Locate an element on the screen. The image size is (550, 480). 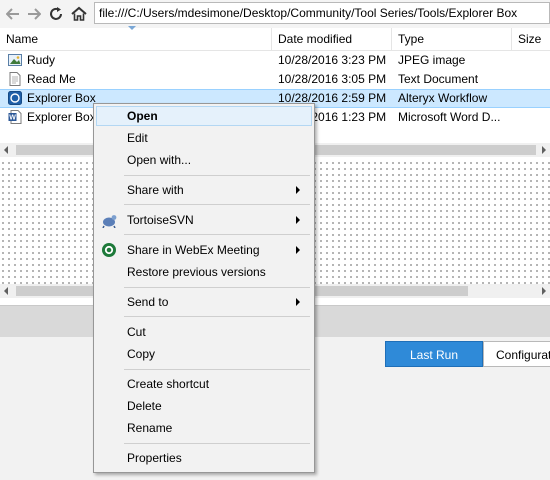
refresh-icon is located at coordinates (56, 14).